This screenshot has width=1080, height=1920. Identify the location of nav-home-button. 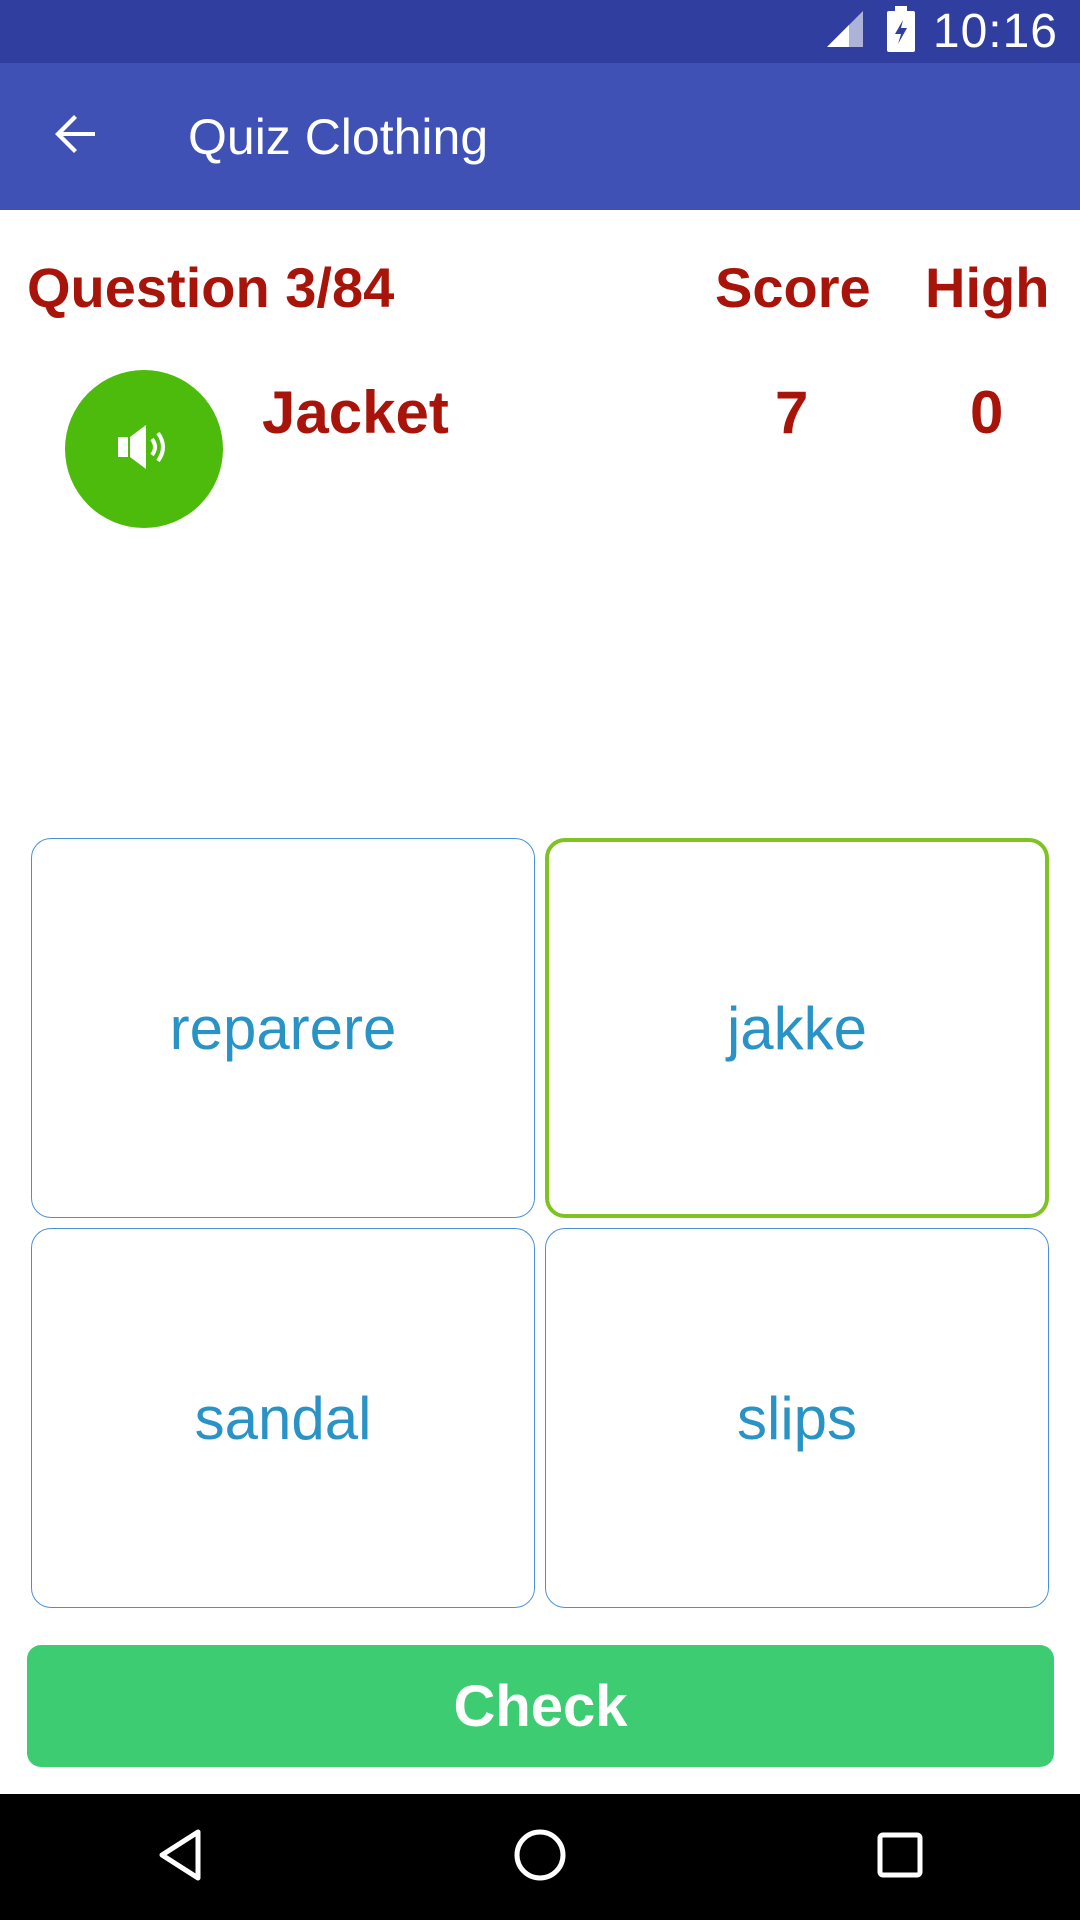
(540, 1857).